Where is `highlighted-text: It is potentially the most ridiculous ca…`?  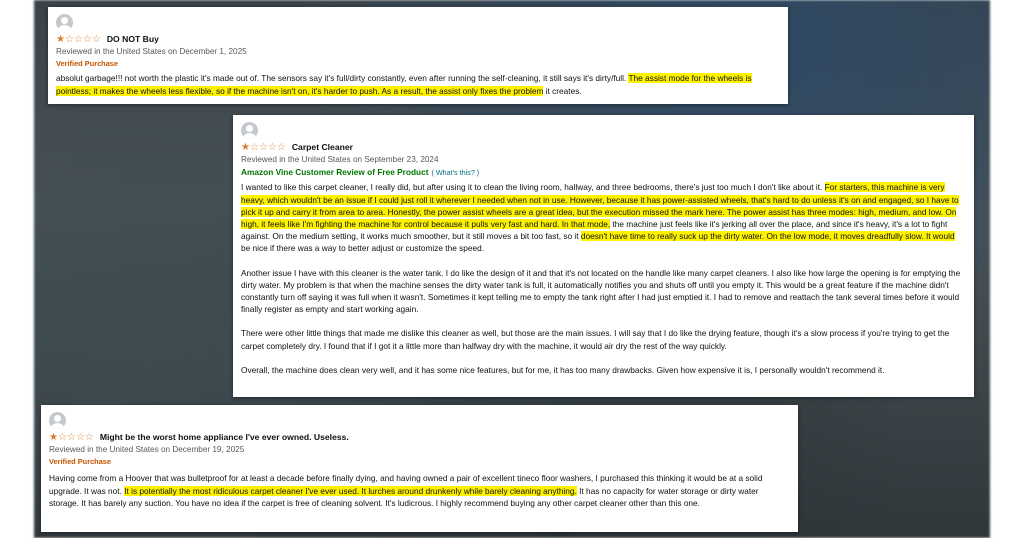
highlighted-text: It is potentially the most ridiculous ca… is located at coordinates (350, 490).